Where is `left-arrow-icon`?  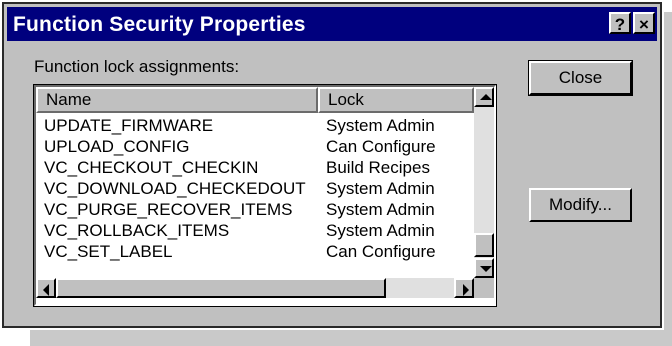 left-arrow-icon is located at coordinates (46, 290).